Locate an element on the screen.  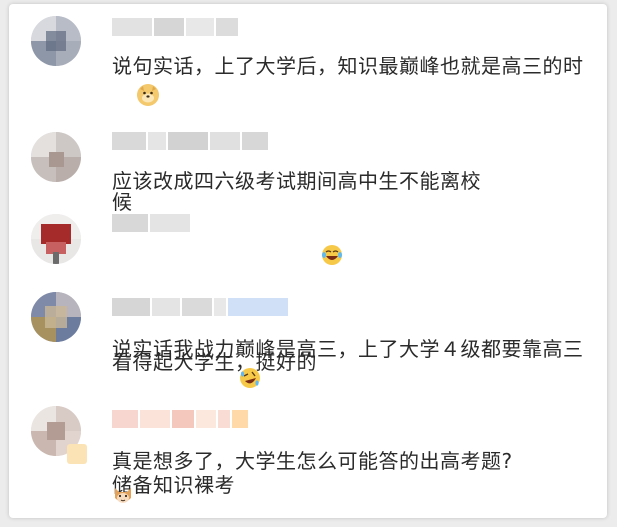
laughing-tears-emoji-icon is located at coordinates (332, 255).